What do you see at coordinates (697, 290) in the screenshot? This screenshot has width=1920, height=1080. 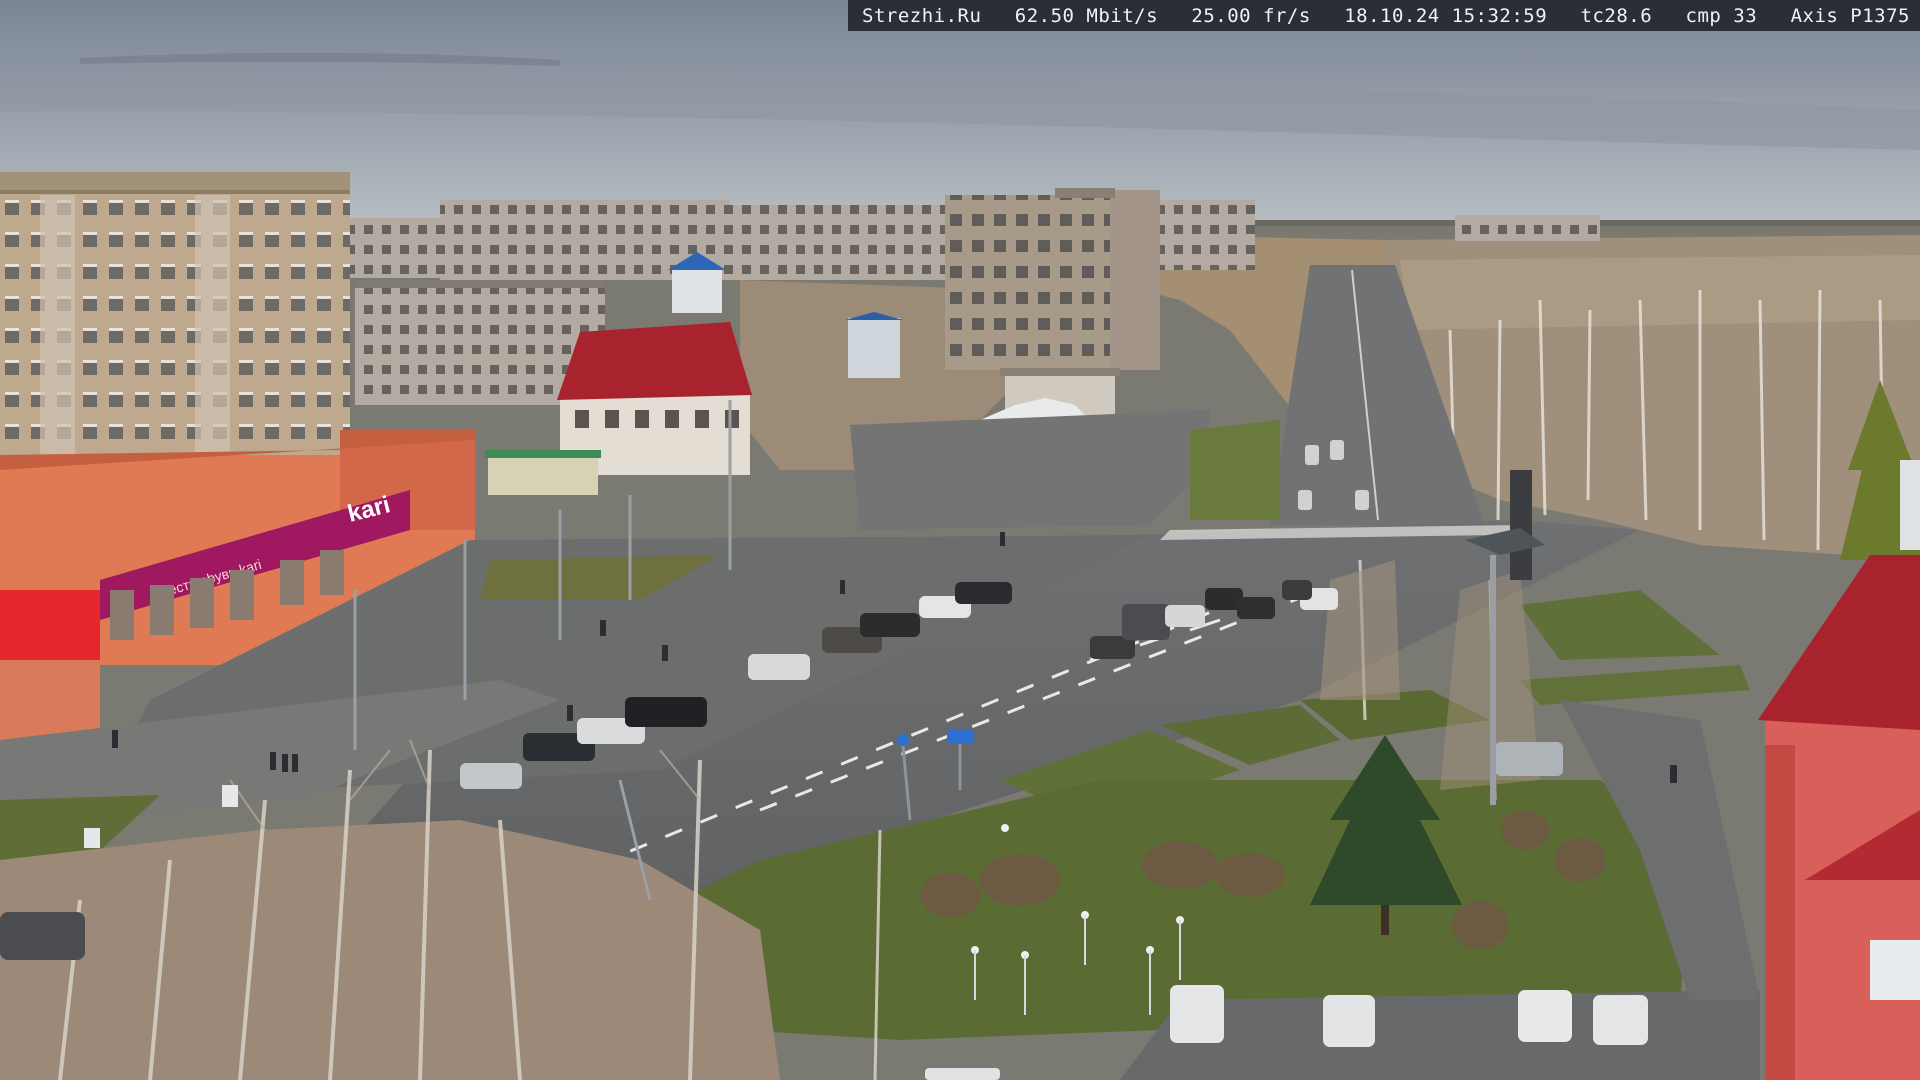 I see `blue-roof-tower` at bounding box center [697, 290].